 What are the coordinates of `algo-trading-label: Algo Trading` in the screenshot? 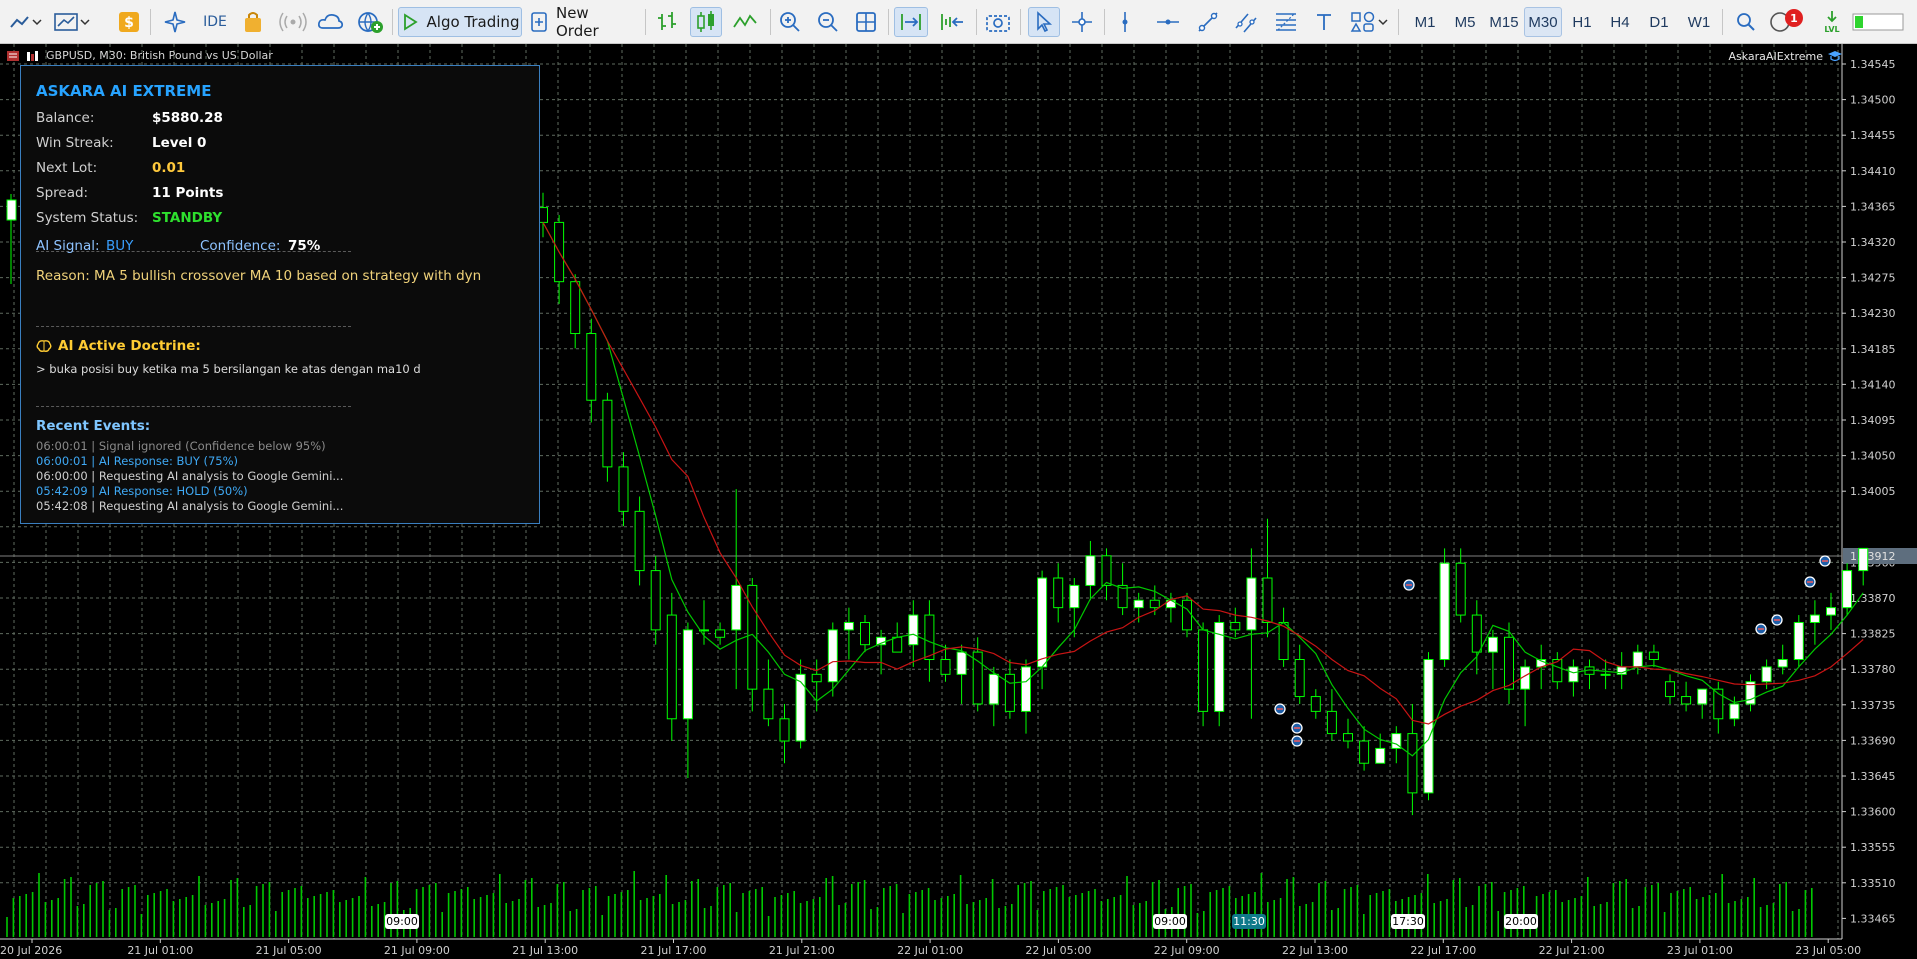 It's located at (473, 22).